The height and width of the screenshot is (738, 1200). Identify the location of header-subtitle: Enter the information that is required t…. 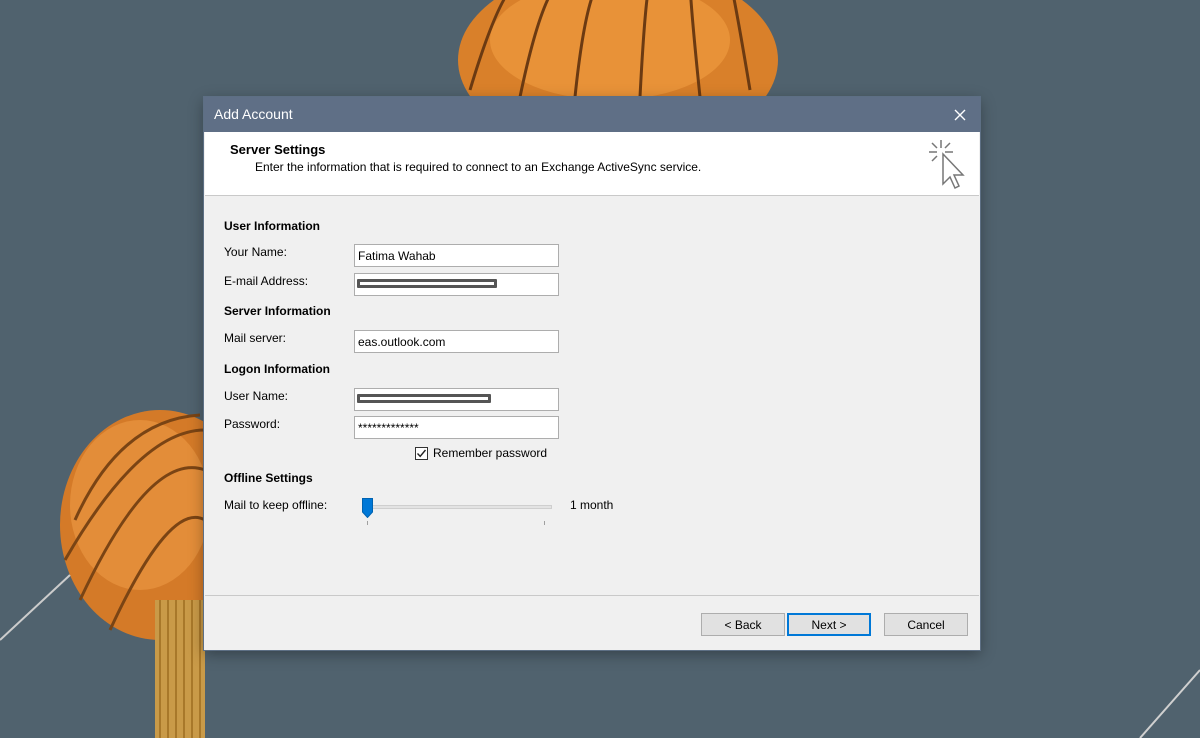
(478, 167).